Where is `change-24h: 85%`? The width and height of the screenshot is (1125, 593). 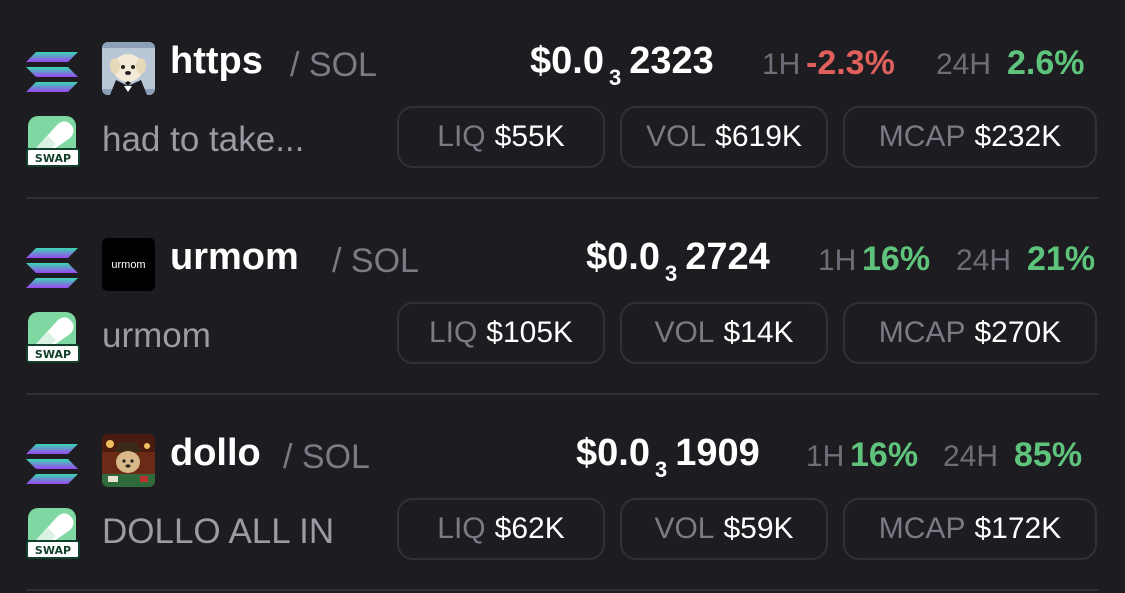
change-24h: 85% is located at coordinates (1048, 455).